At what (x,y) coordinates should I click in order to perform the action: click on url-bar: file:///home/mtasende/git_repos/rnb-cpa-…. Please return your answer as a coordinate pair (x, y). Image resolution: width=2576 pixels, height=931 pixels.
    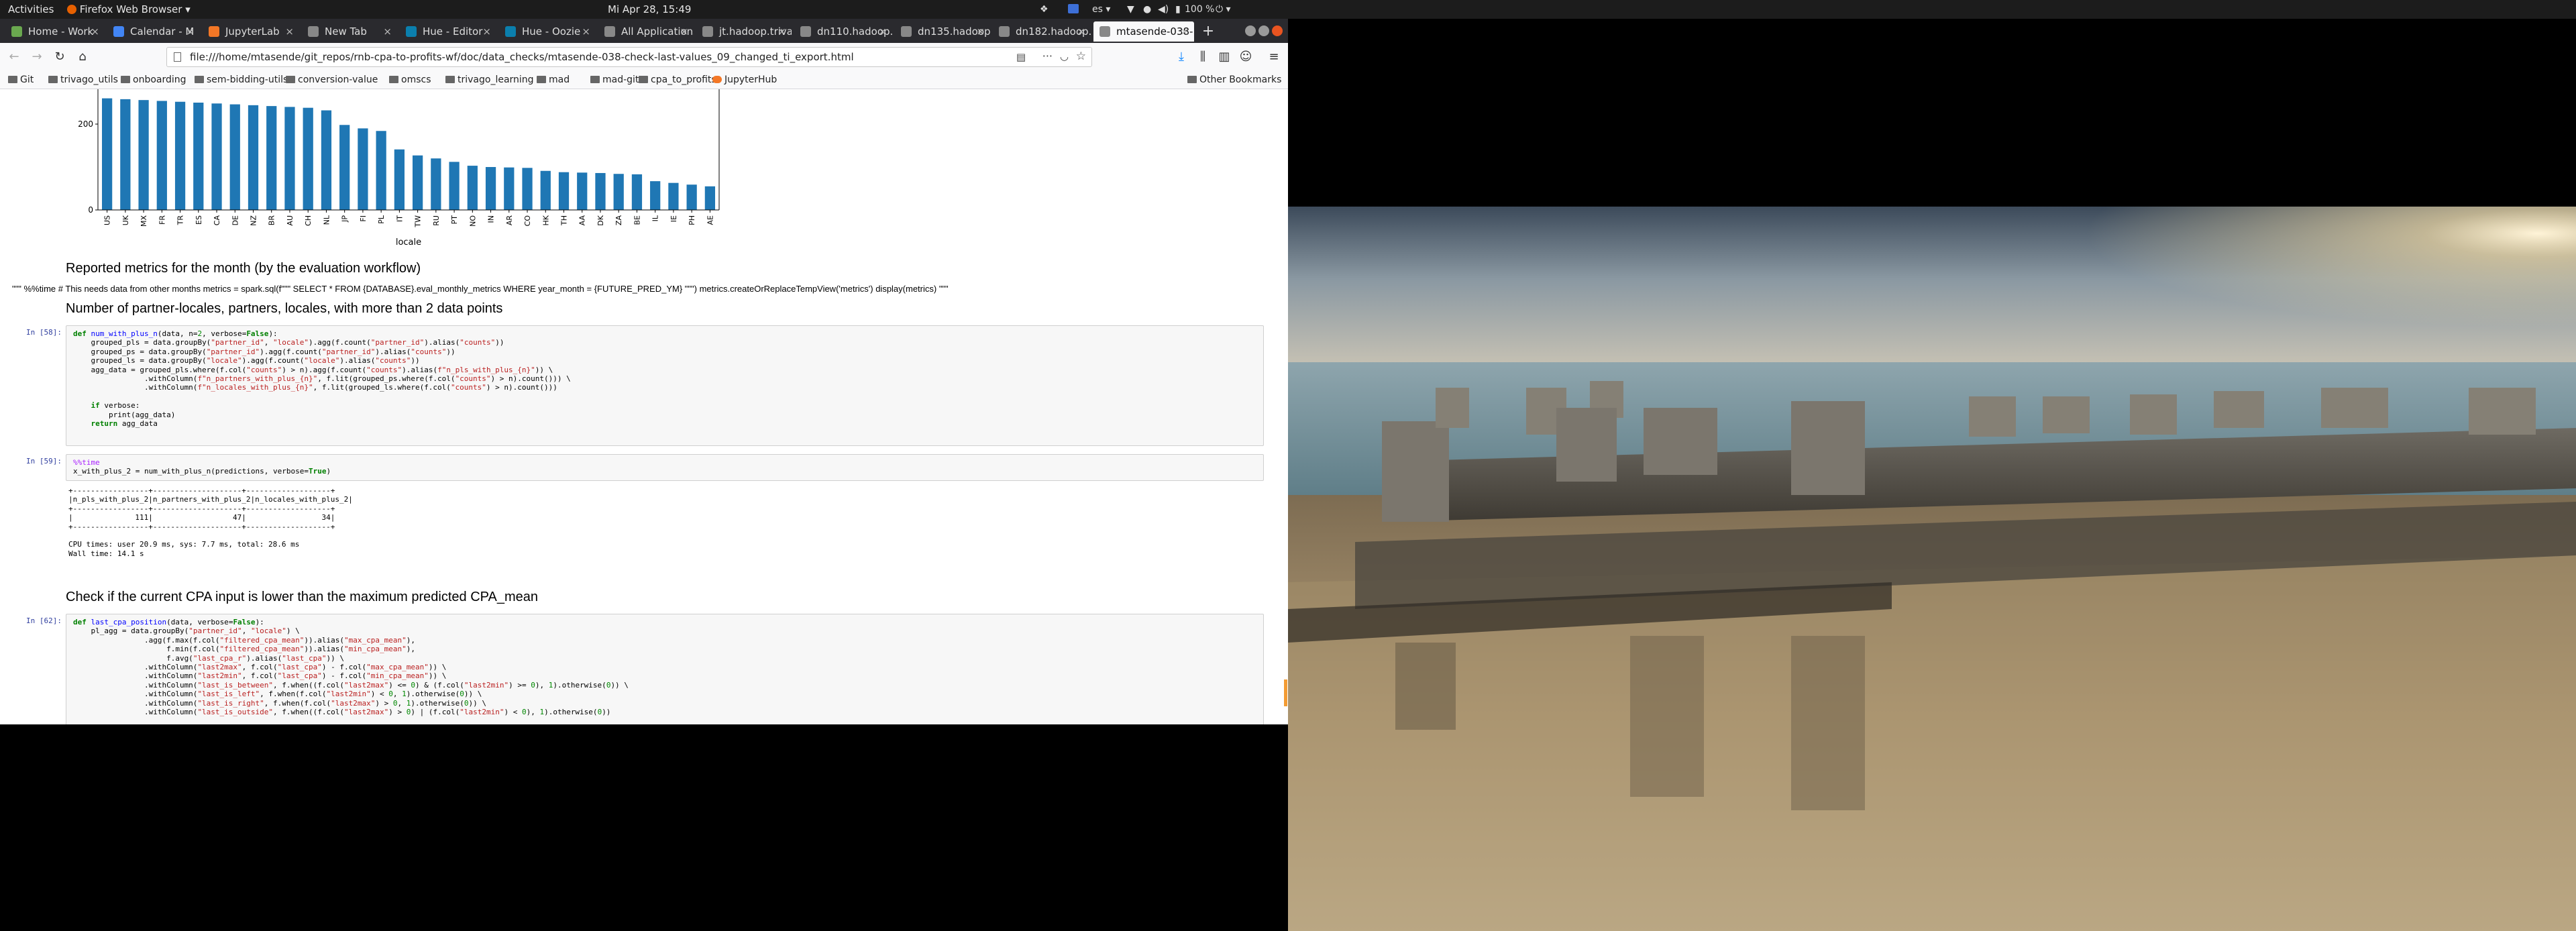
    Looking at the image, I should click on (629, 57).